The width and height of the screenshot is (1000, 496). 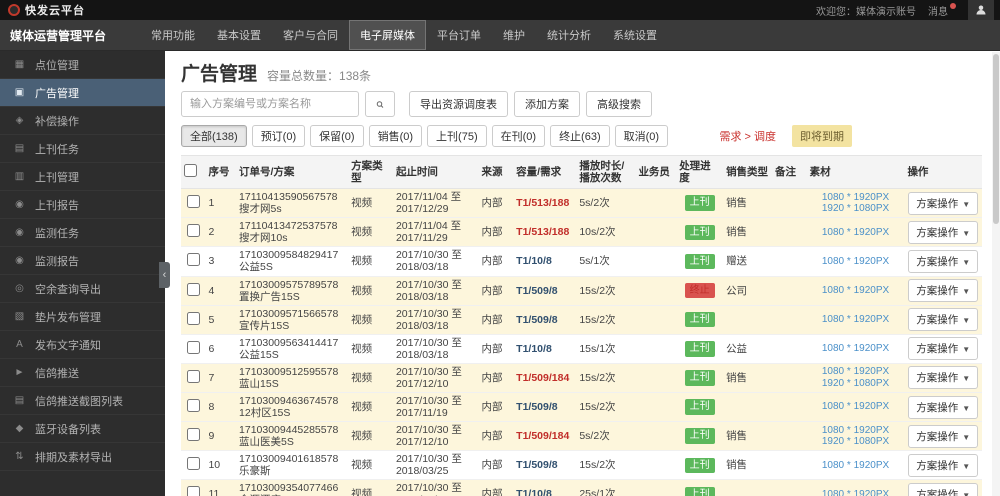 What do you see at coordinates (996, 139) in the screenshot?
I see `scrollbar-thumb` at bounding box center [996, 139].